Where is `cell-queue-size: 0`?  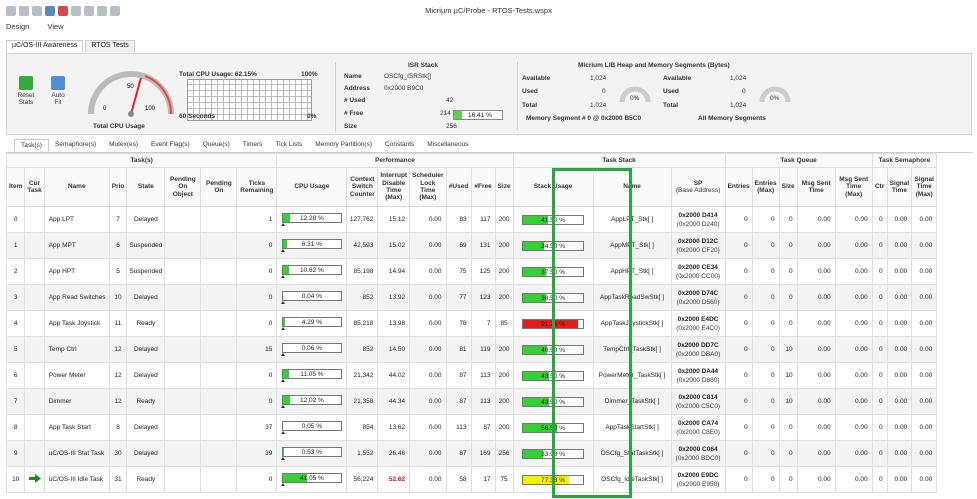 cell-queue-size: 0 is located at coordinates (788, 427).